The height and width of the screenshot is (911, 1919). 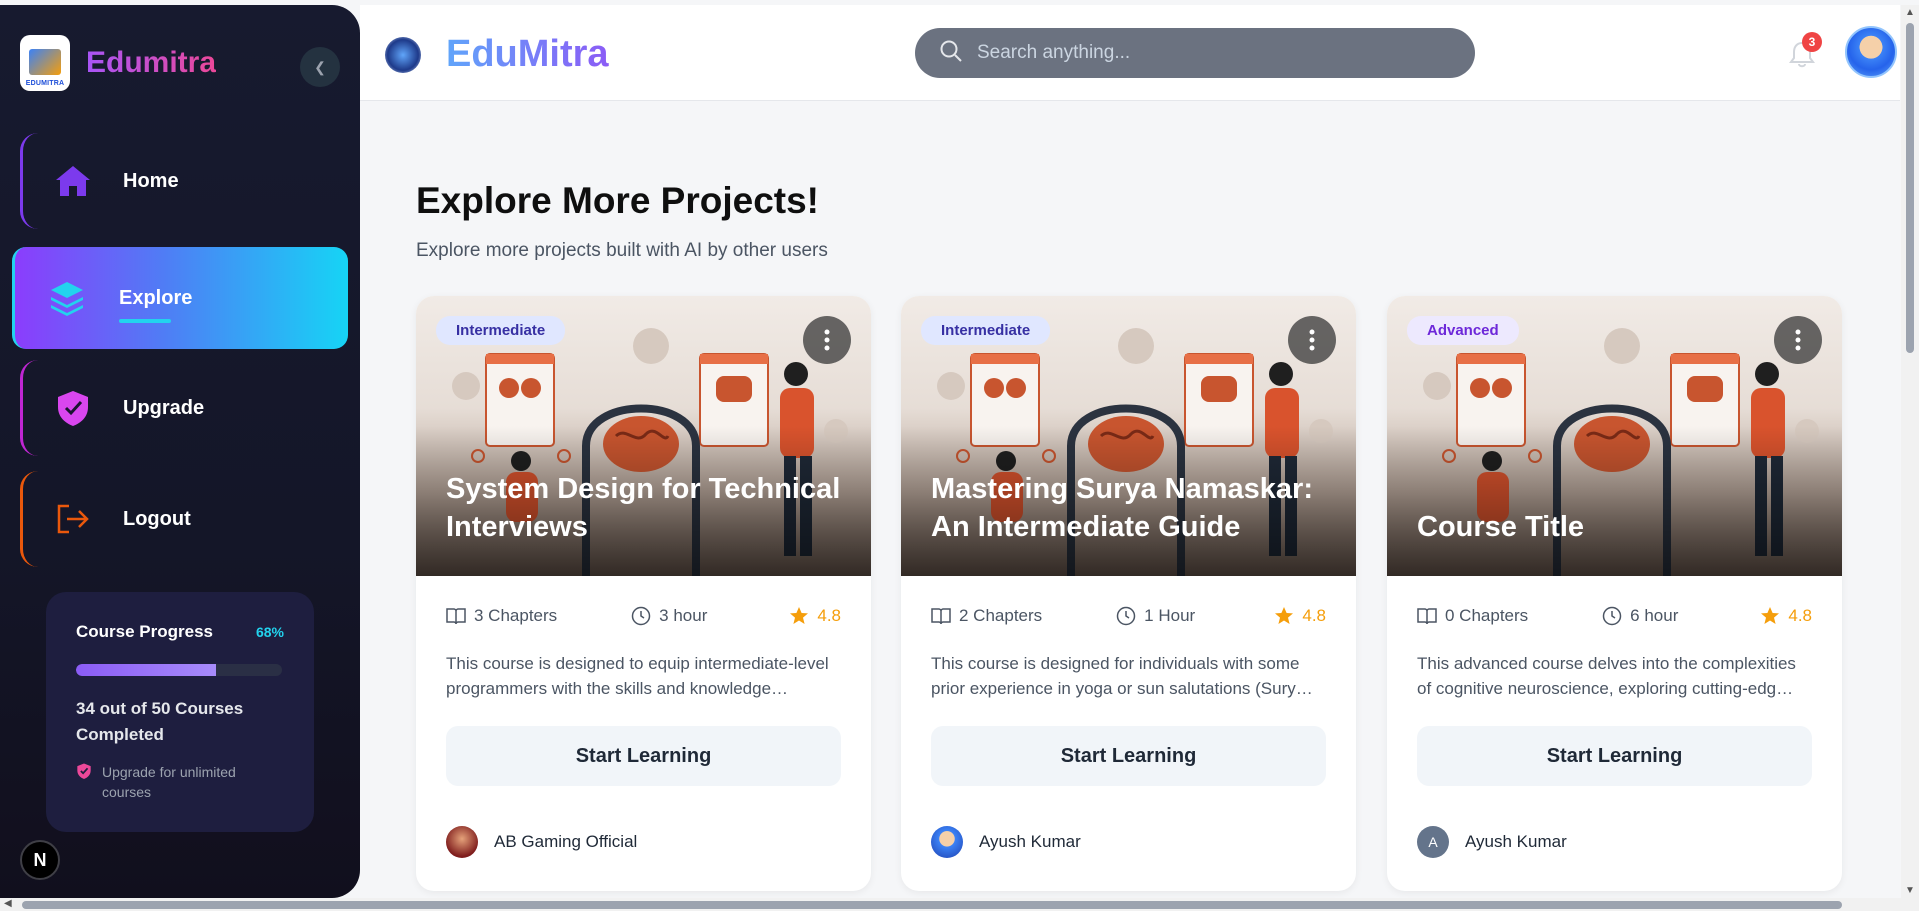 What do you see at coordinates (151, 180) in the screenshot?
I see `sidebar-item-label: Home` at bounding box center [151, 180].